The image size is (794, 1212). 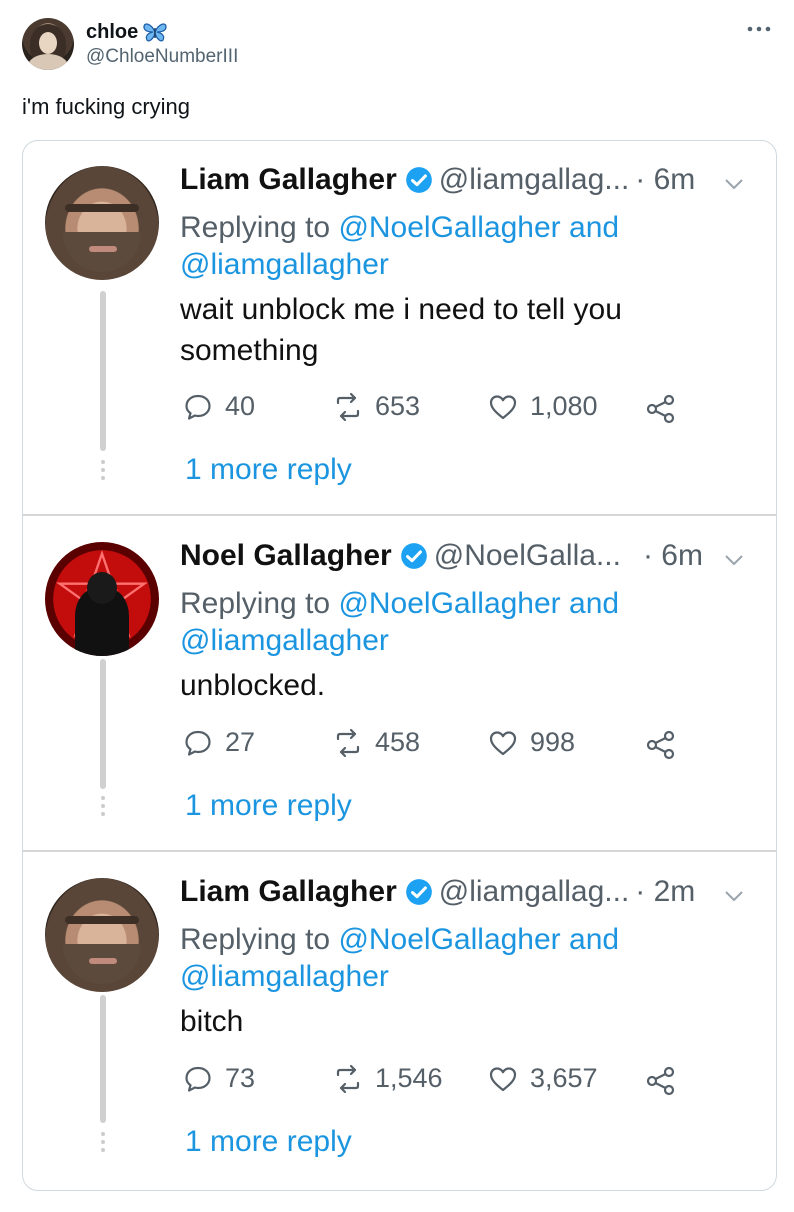 I want to click on reply-header: Liam Gallagher @liamgallag... · 6m, so click(x=437, y=180).